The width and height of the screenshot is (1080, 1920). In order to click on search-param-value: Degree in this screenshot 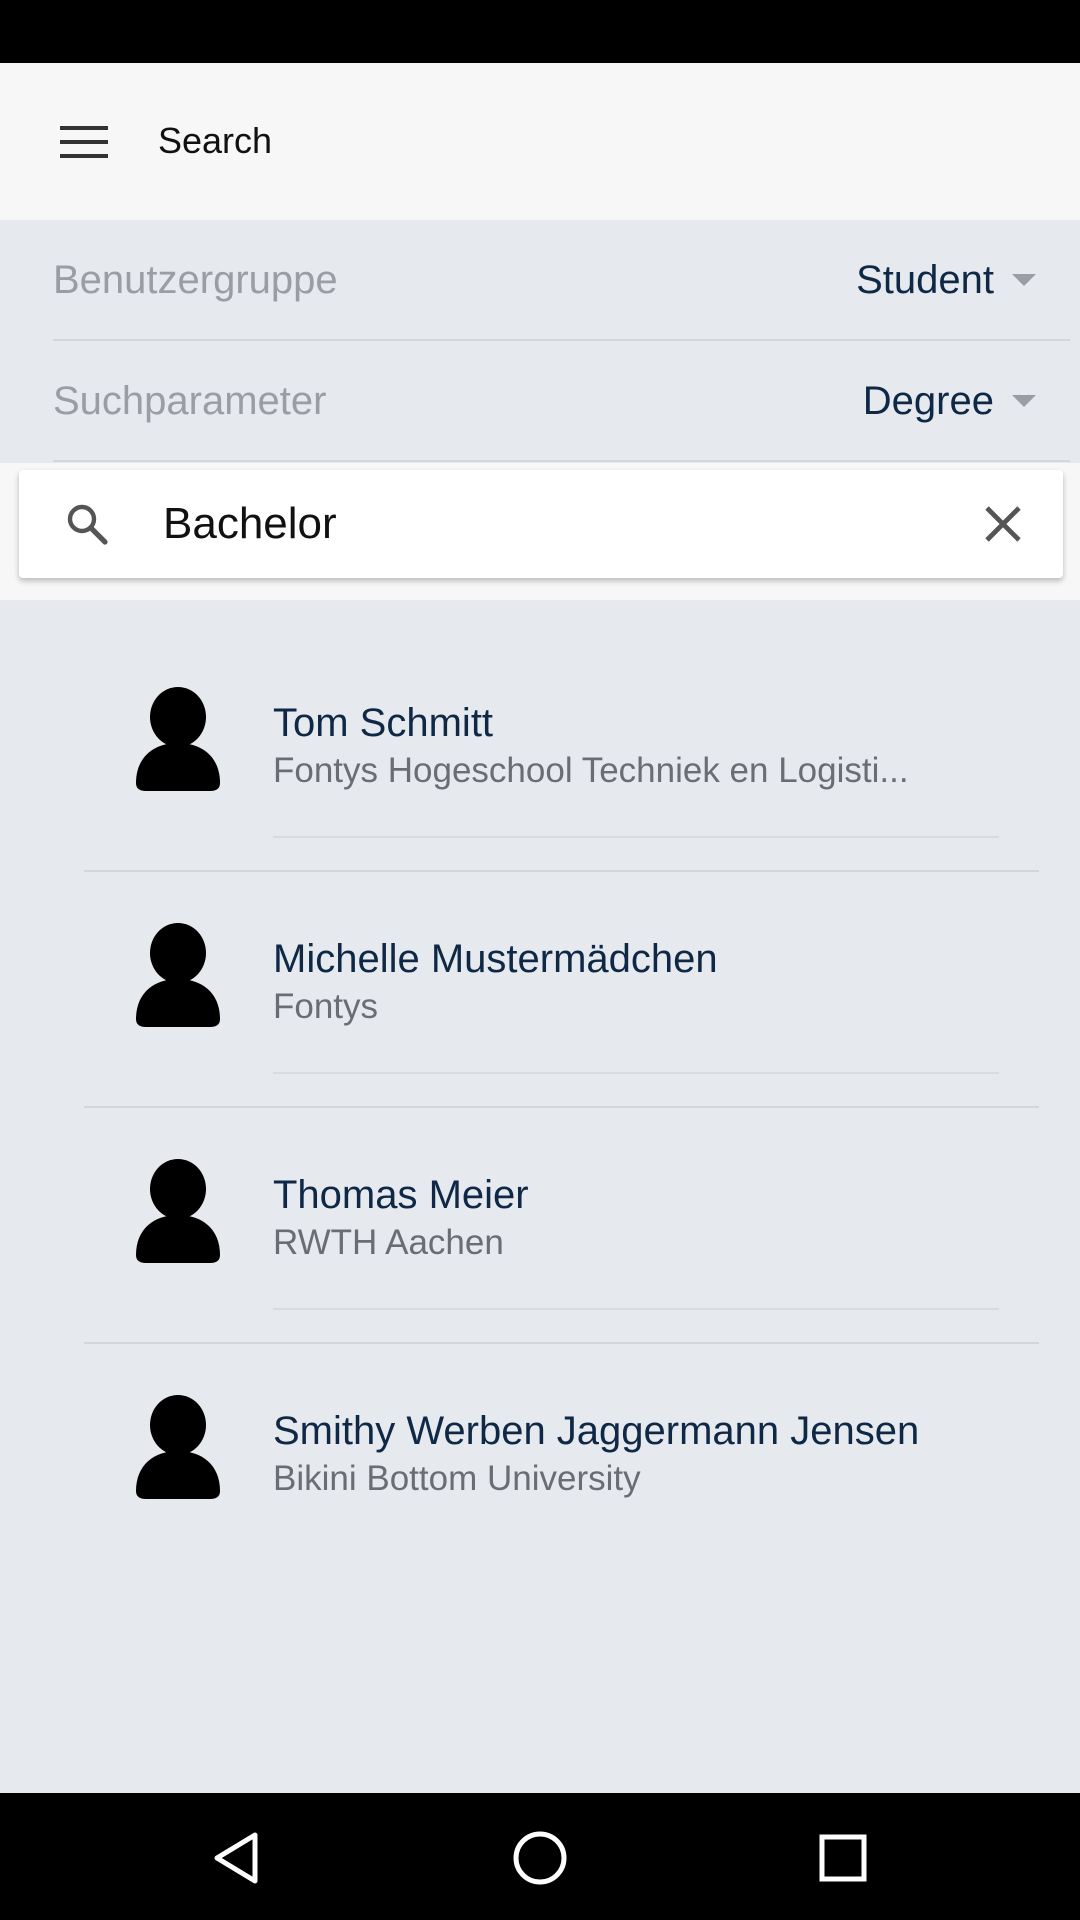, I will do `click(949, 401)`.